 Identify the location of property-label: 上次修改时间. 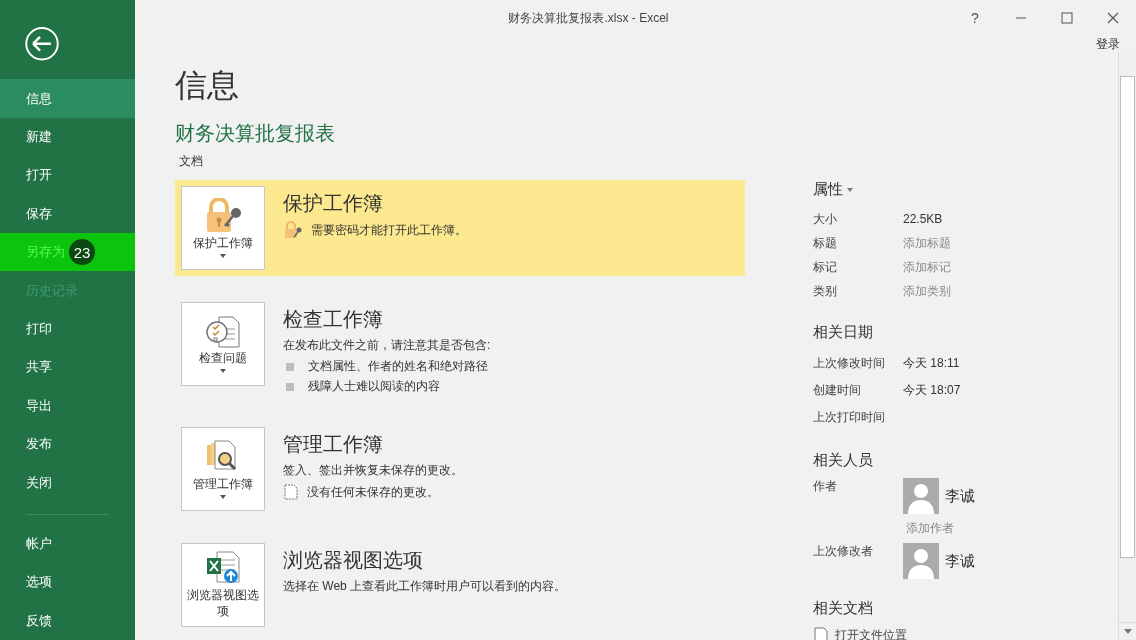
(849, 363).